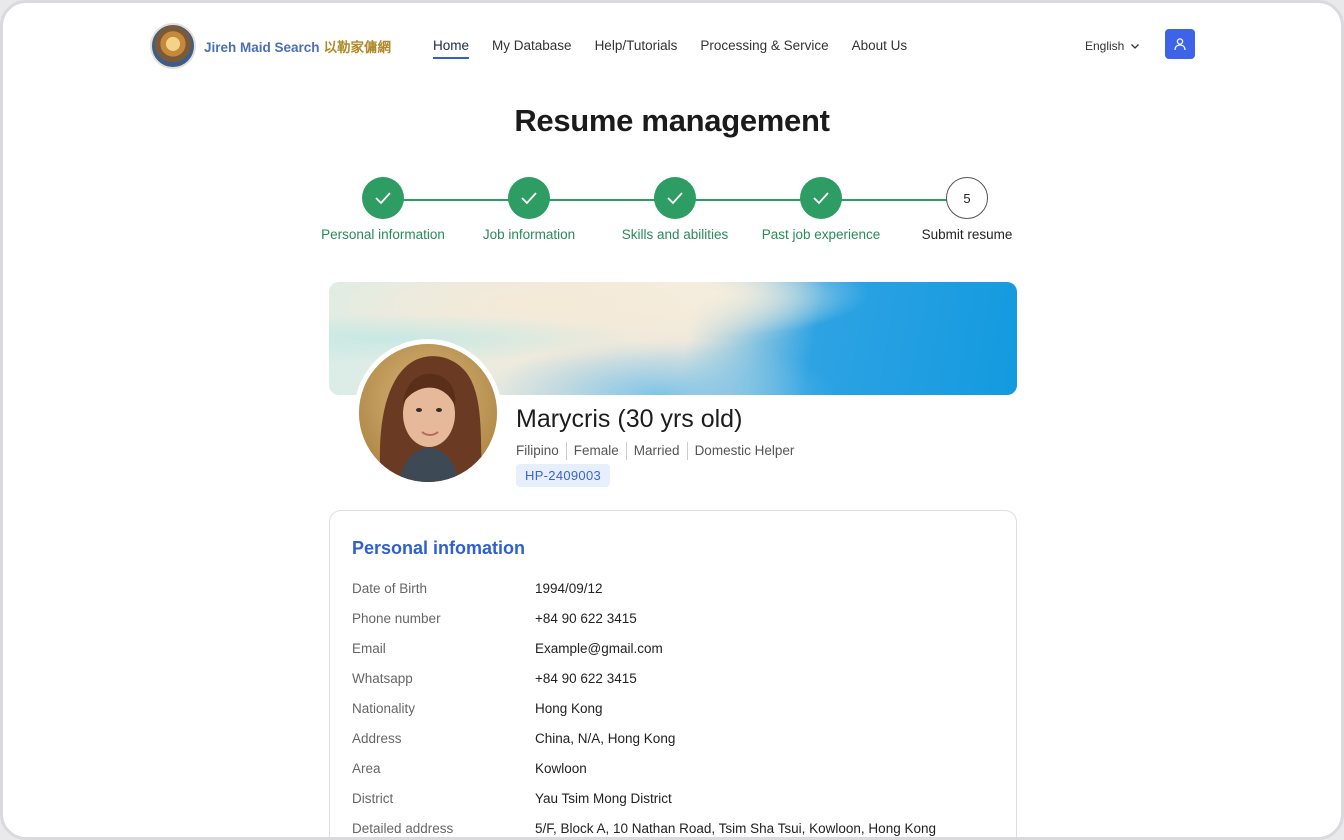  What do you see at coordinates (563, 475) in the screenshot?
I see `profile-code-badge: HP-2409003` at bounding box center [563, 475].